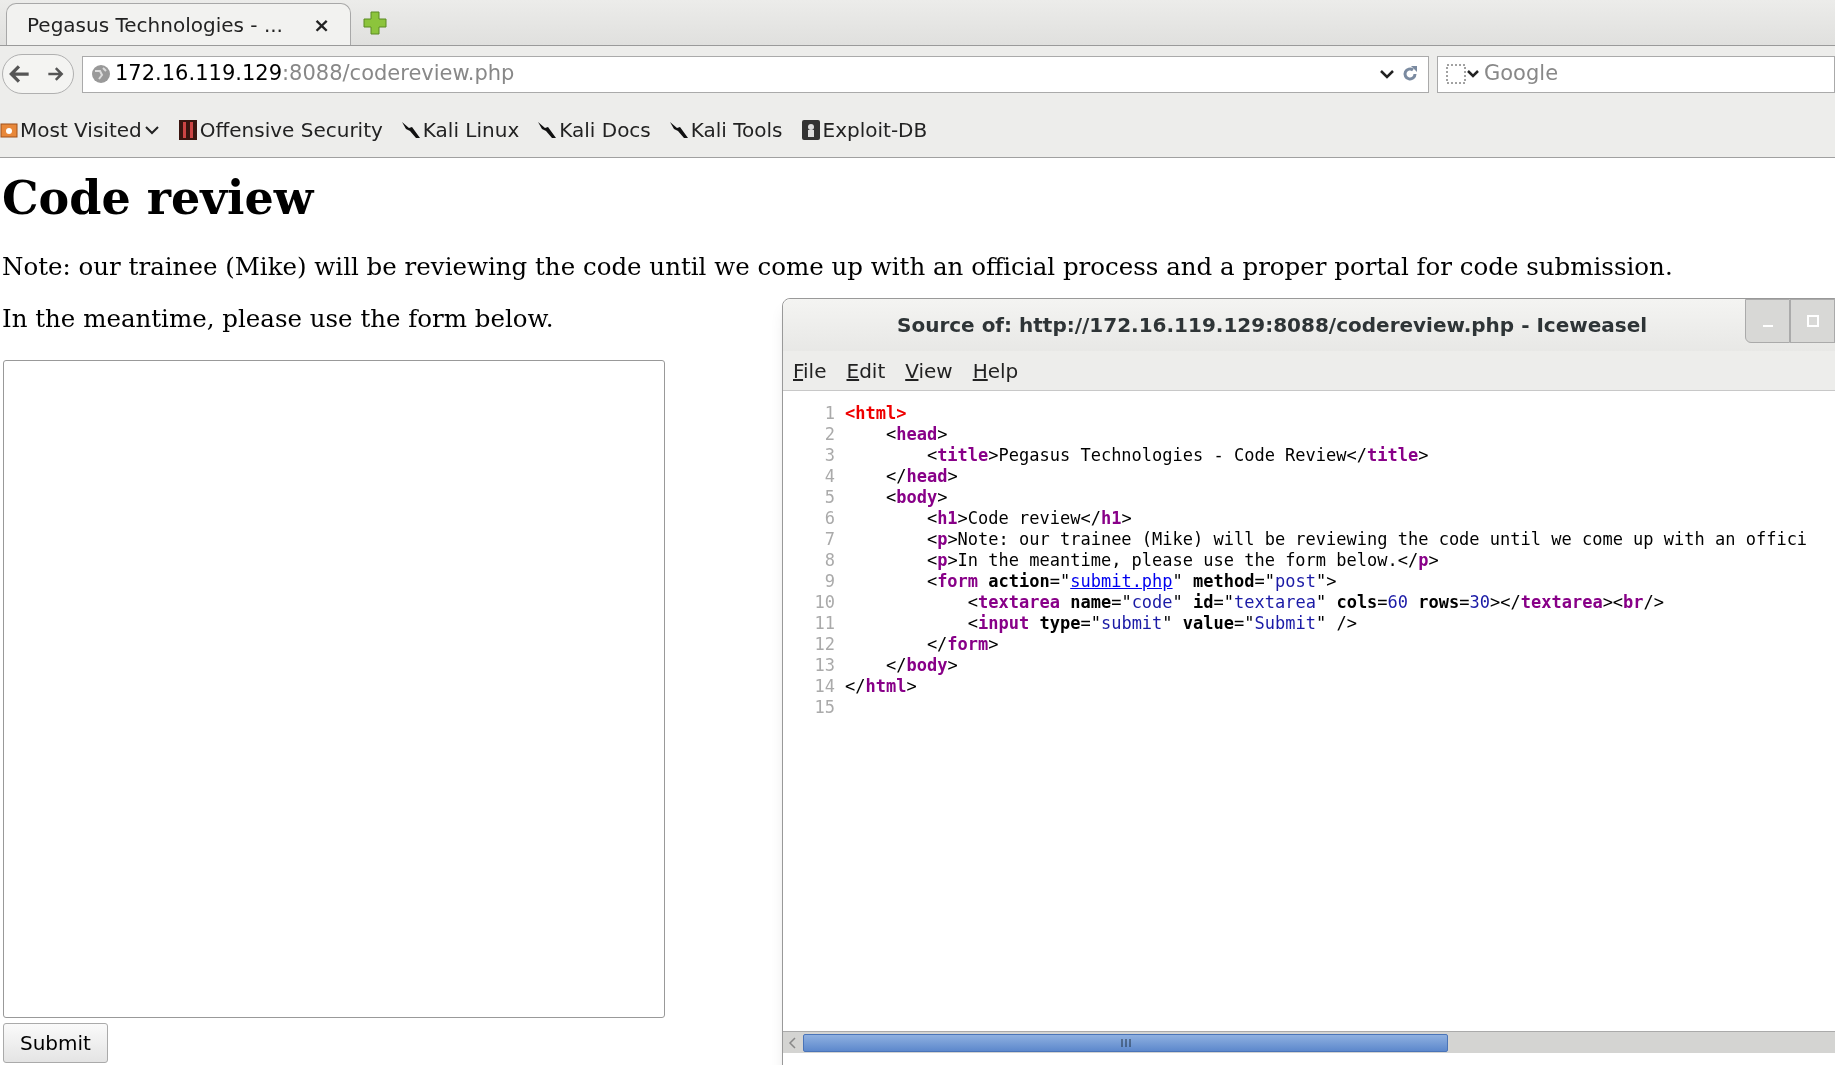 This screenshot has width=1835, height=1065. I want to click on globe-icon, so click(101, 74).